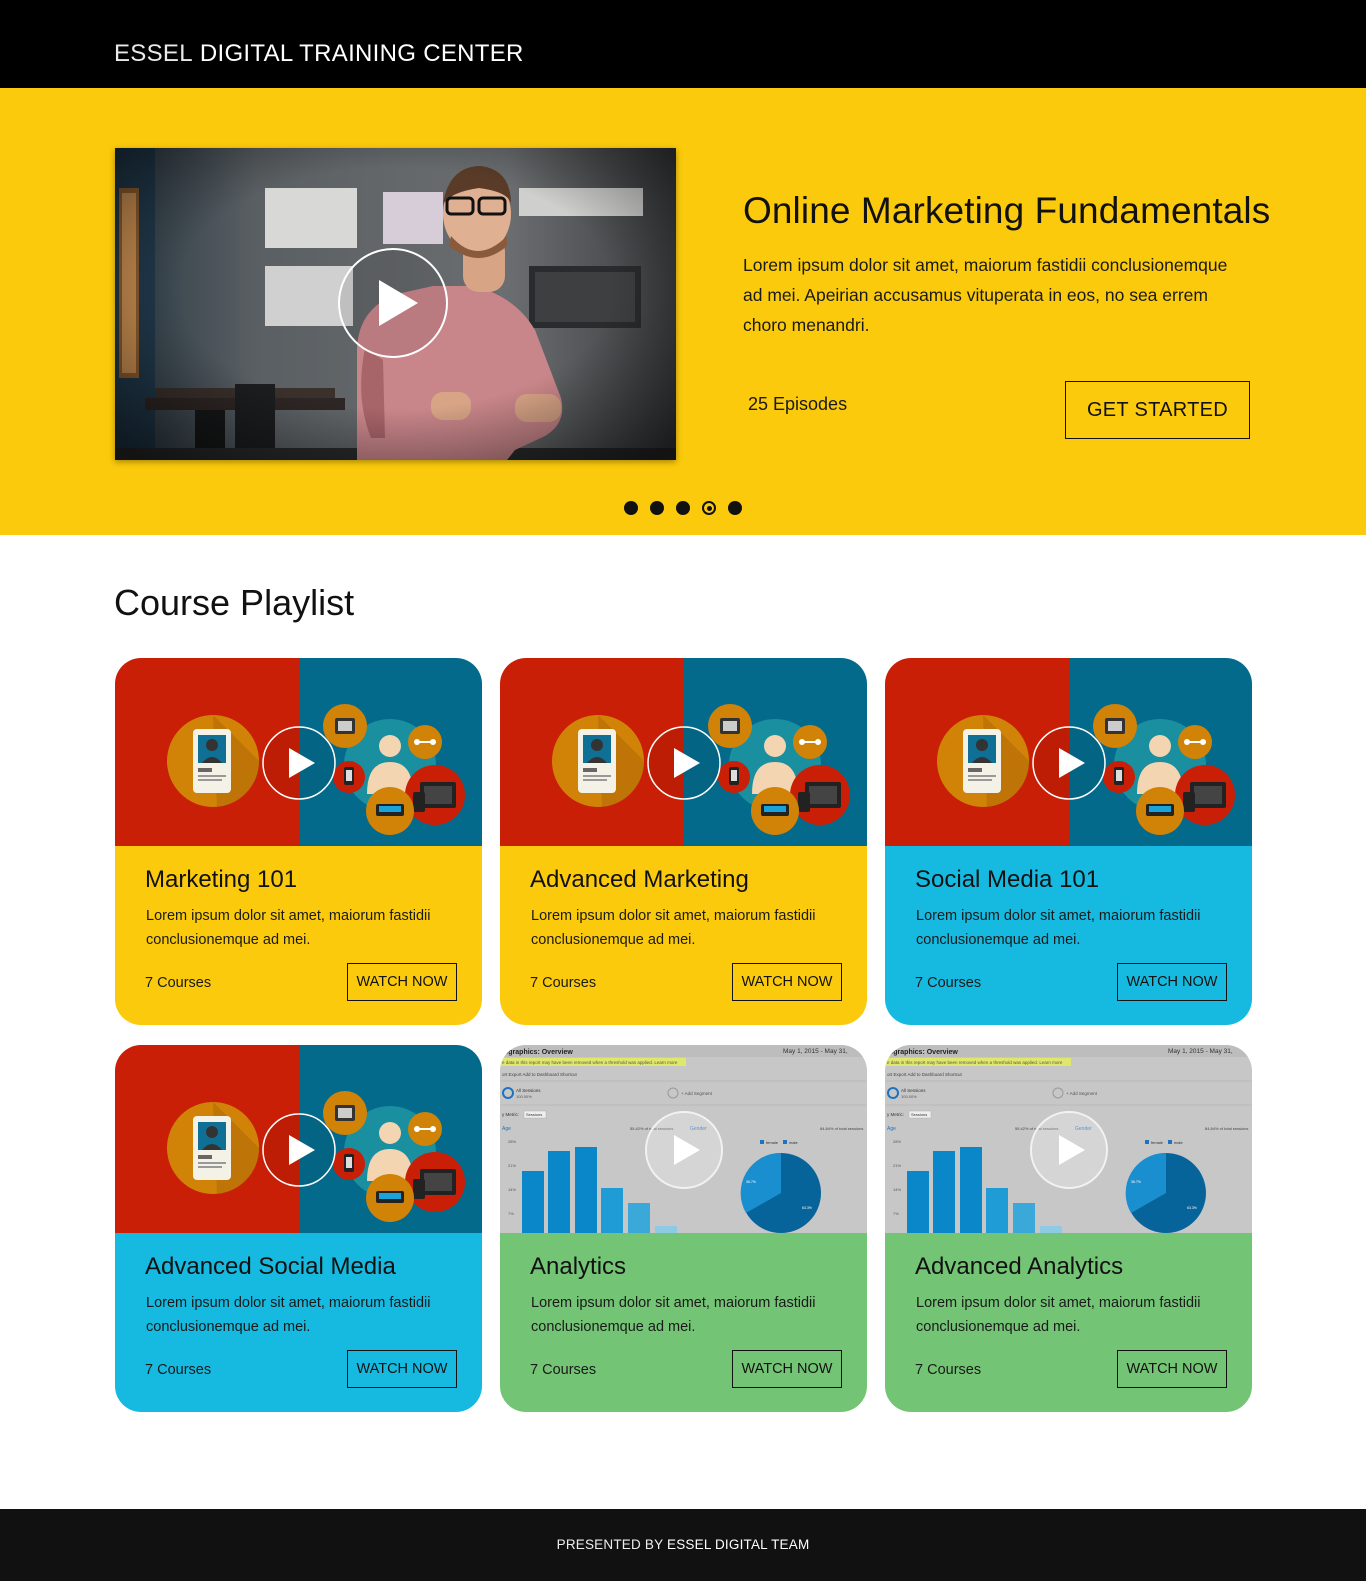  What do you see at coordinates (578, 1266) in the screenshot?
I see `course-title: Analytics` at bounding box center [578, 1266].